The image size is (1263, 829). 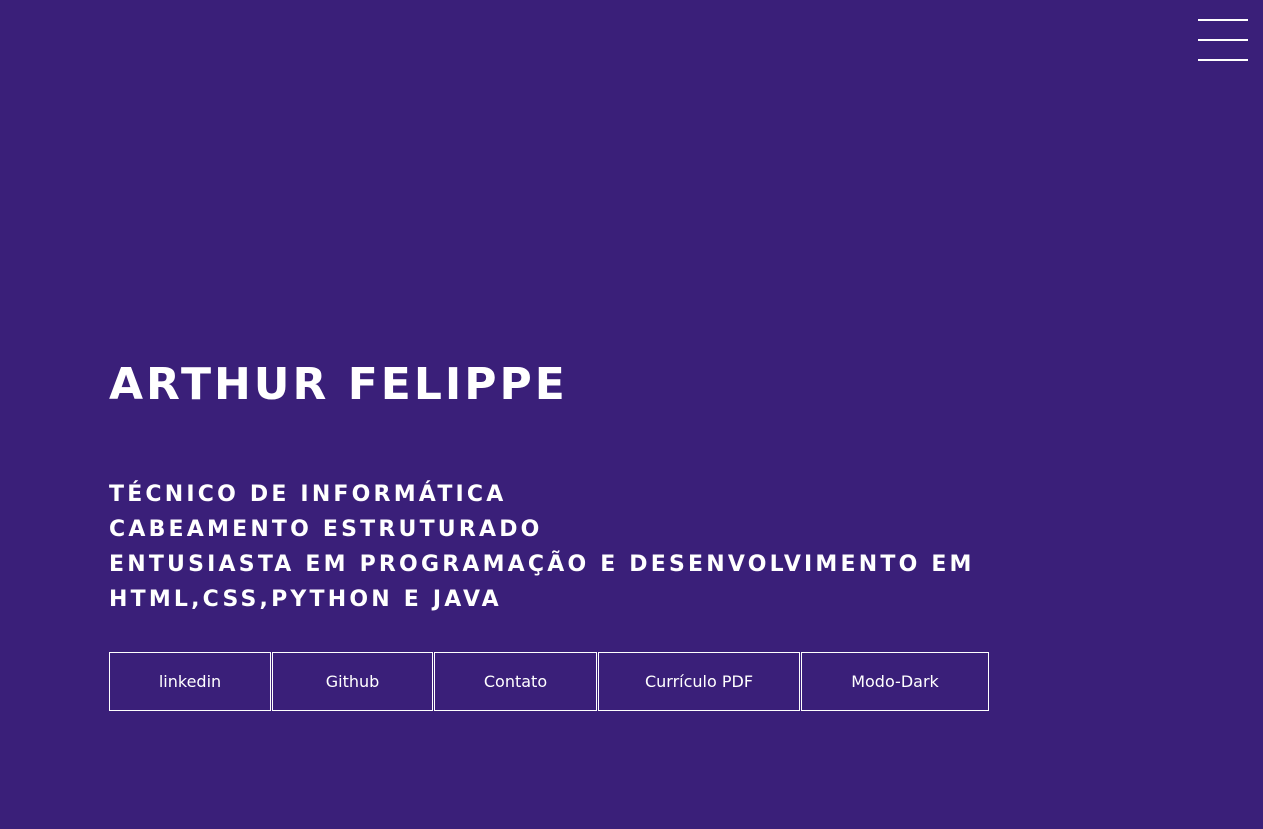 I want to click on contact-button: Contato, so click(x=515, y=681).